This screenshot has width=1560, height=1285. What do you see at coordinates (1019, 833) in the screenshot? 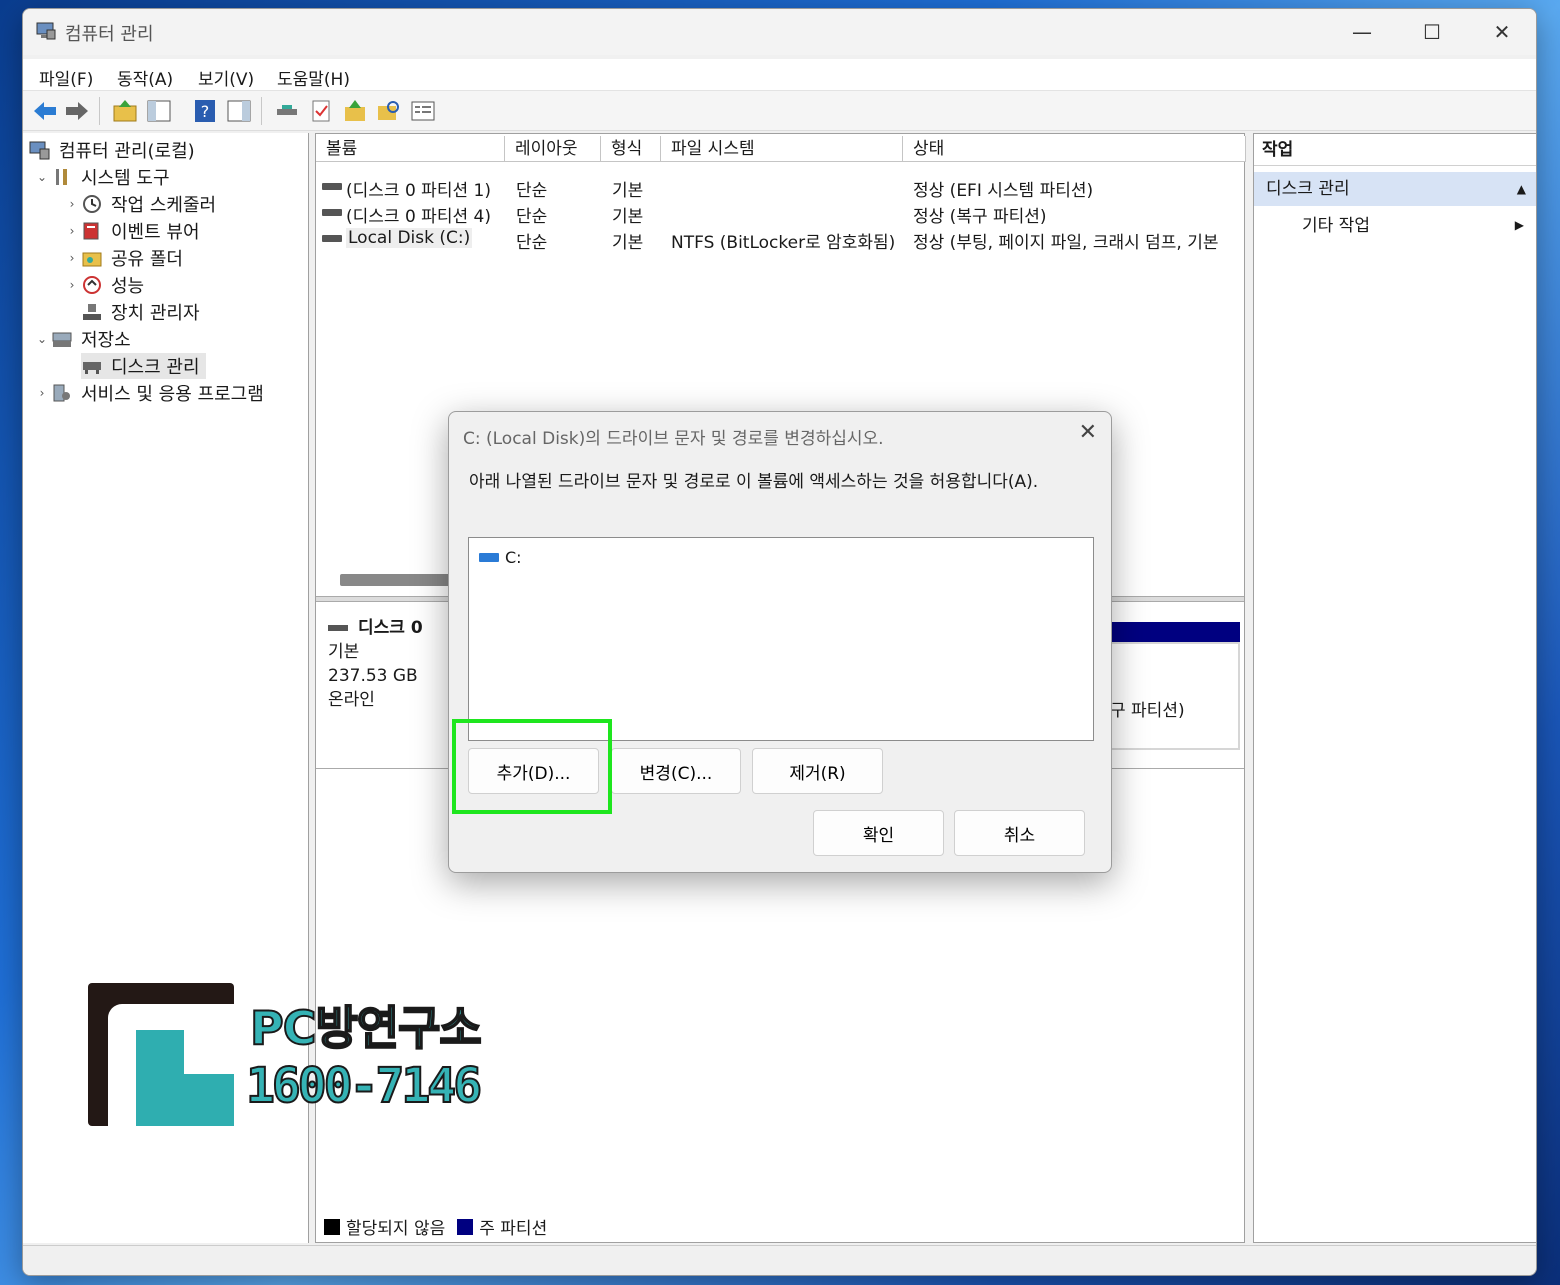
I see `cancel-button: 취소` at bounding box center [1019, 833].